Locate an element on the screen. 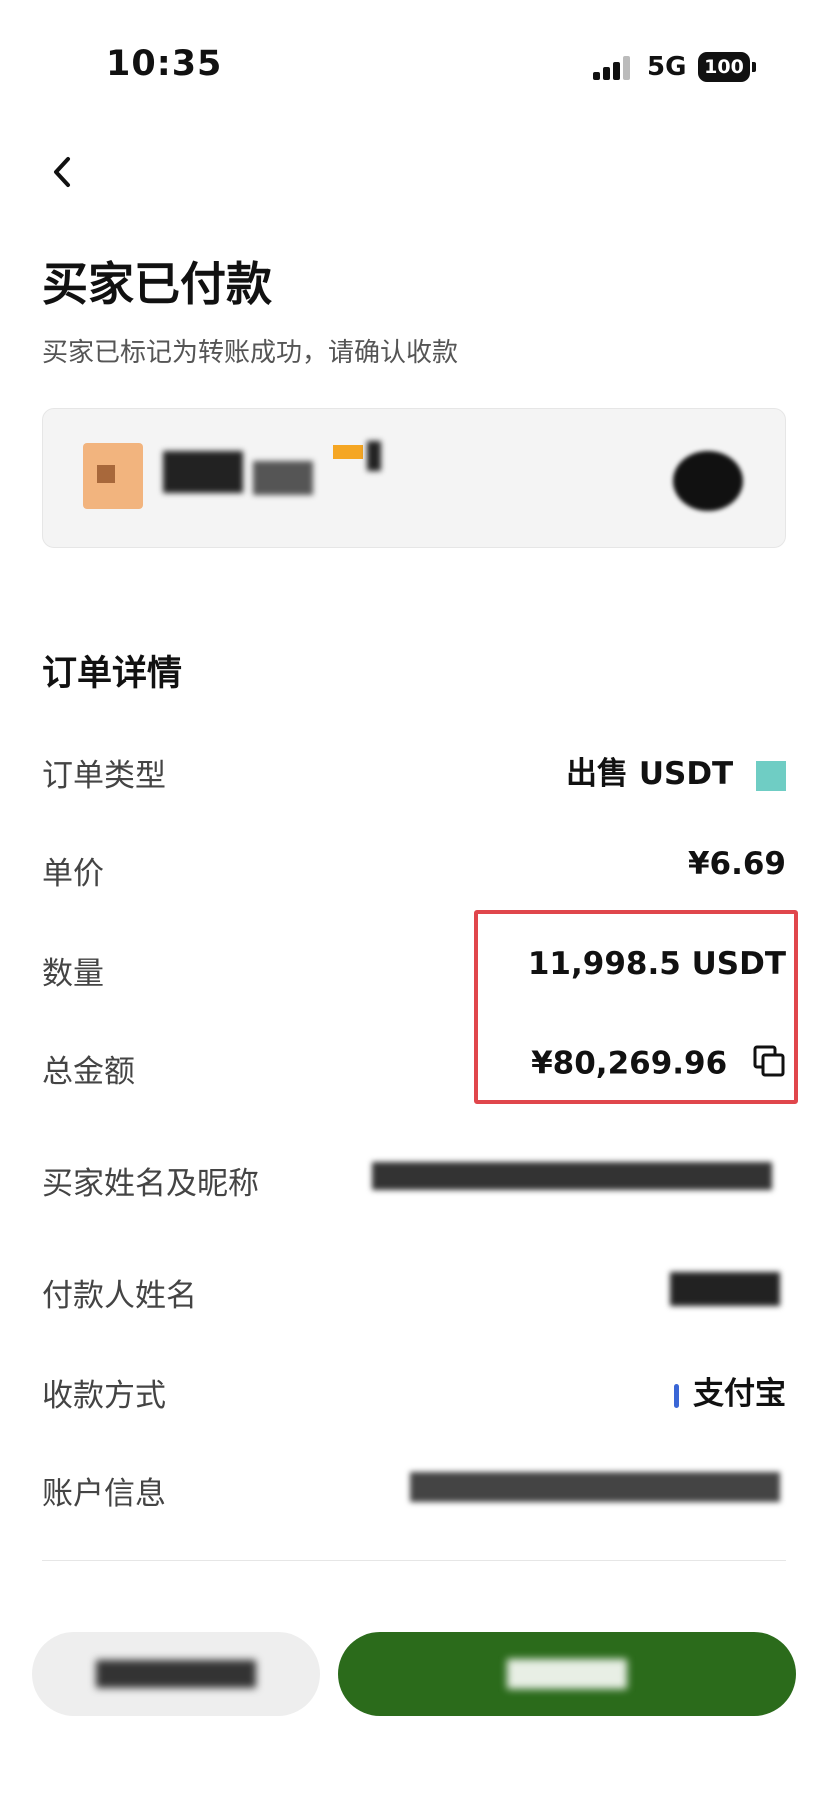 The height and width of the screenshot is (1801, 828). network-type: 5G is located at coordinates (667, 67).